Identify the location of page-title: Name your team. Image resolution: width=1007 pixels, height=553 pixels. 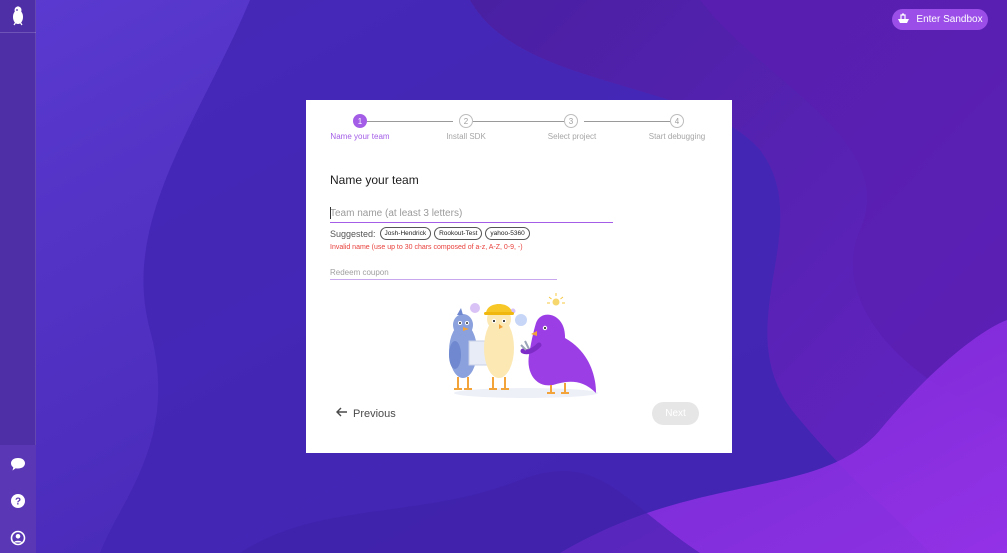
(374, 180).